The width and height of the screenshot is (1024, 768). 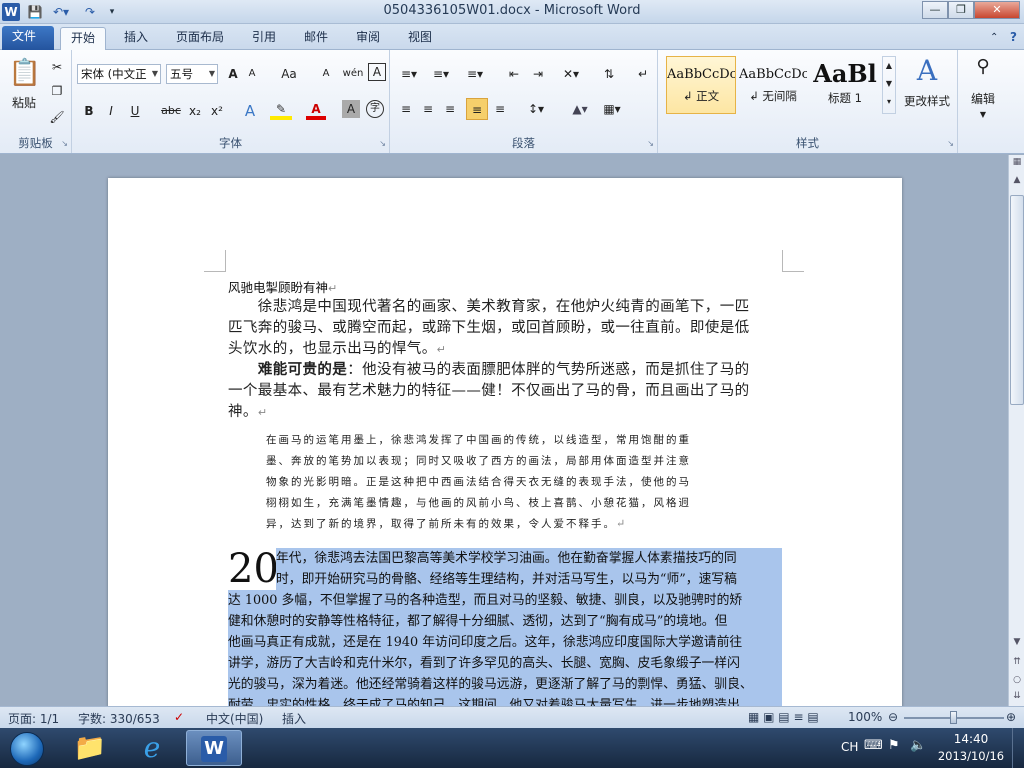 I want to click on clipboard-group: 📋 粘贴 ✂ ❐ 🖌 剪贴板 ↘, so click(x=36, y=101).